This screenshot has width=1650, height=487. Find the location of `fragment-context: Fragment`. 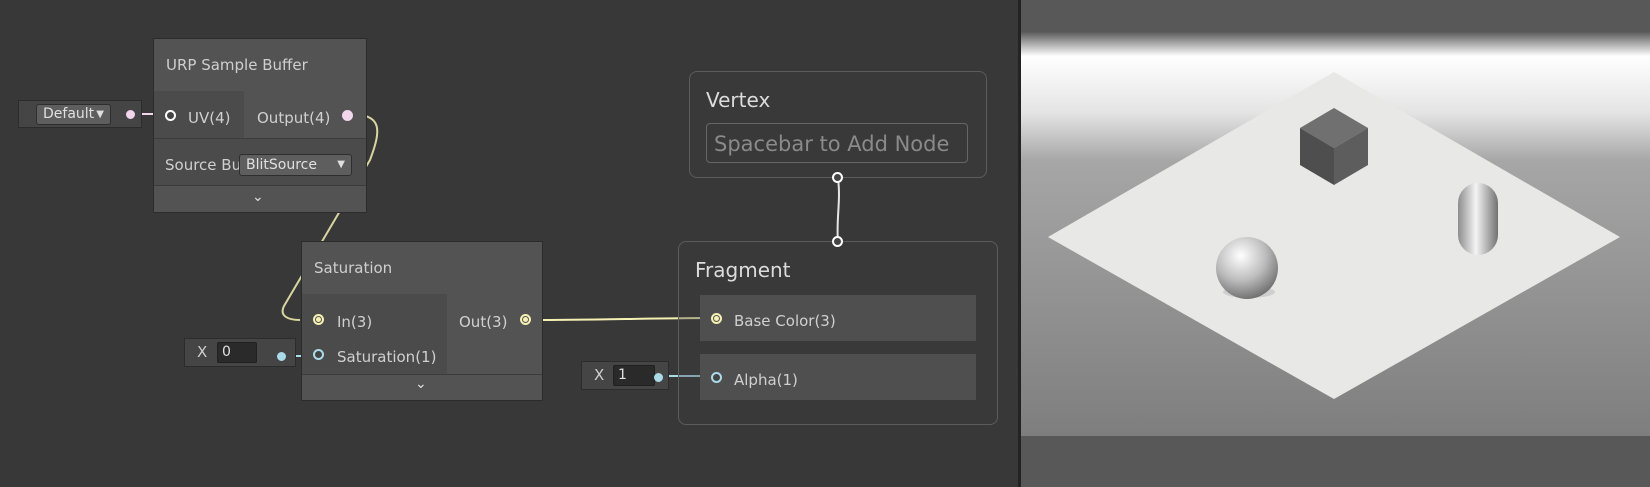

fragment-context: Fragment is located at coordinates (838, 333).